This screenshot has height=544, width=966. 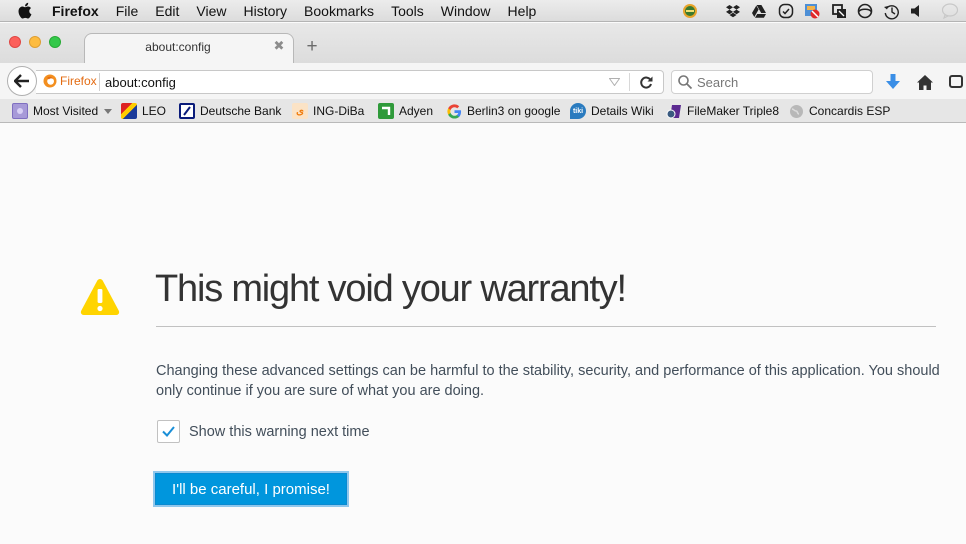 What do you see at coordinates (129, 111) in the screenshot?
I see `leo-icon` at bounding box center [129, 111].